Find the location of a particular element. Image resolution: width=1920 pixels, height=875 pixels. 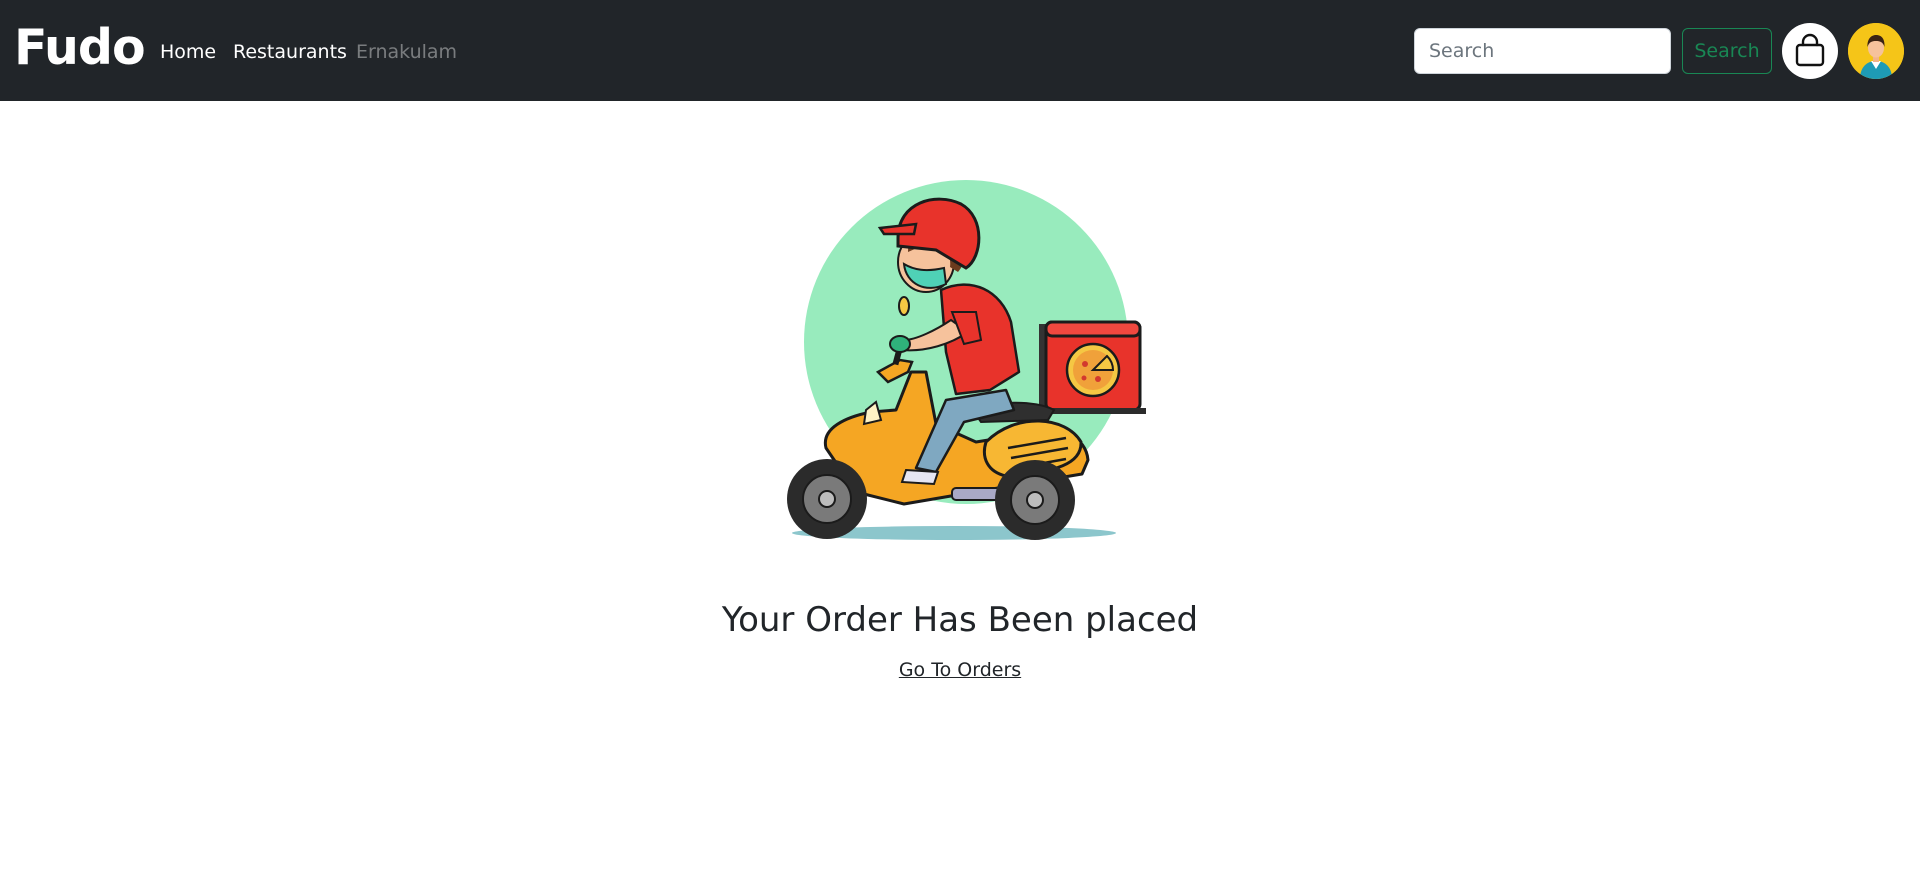

search-input is located at coordinates (1542, 51).